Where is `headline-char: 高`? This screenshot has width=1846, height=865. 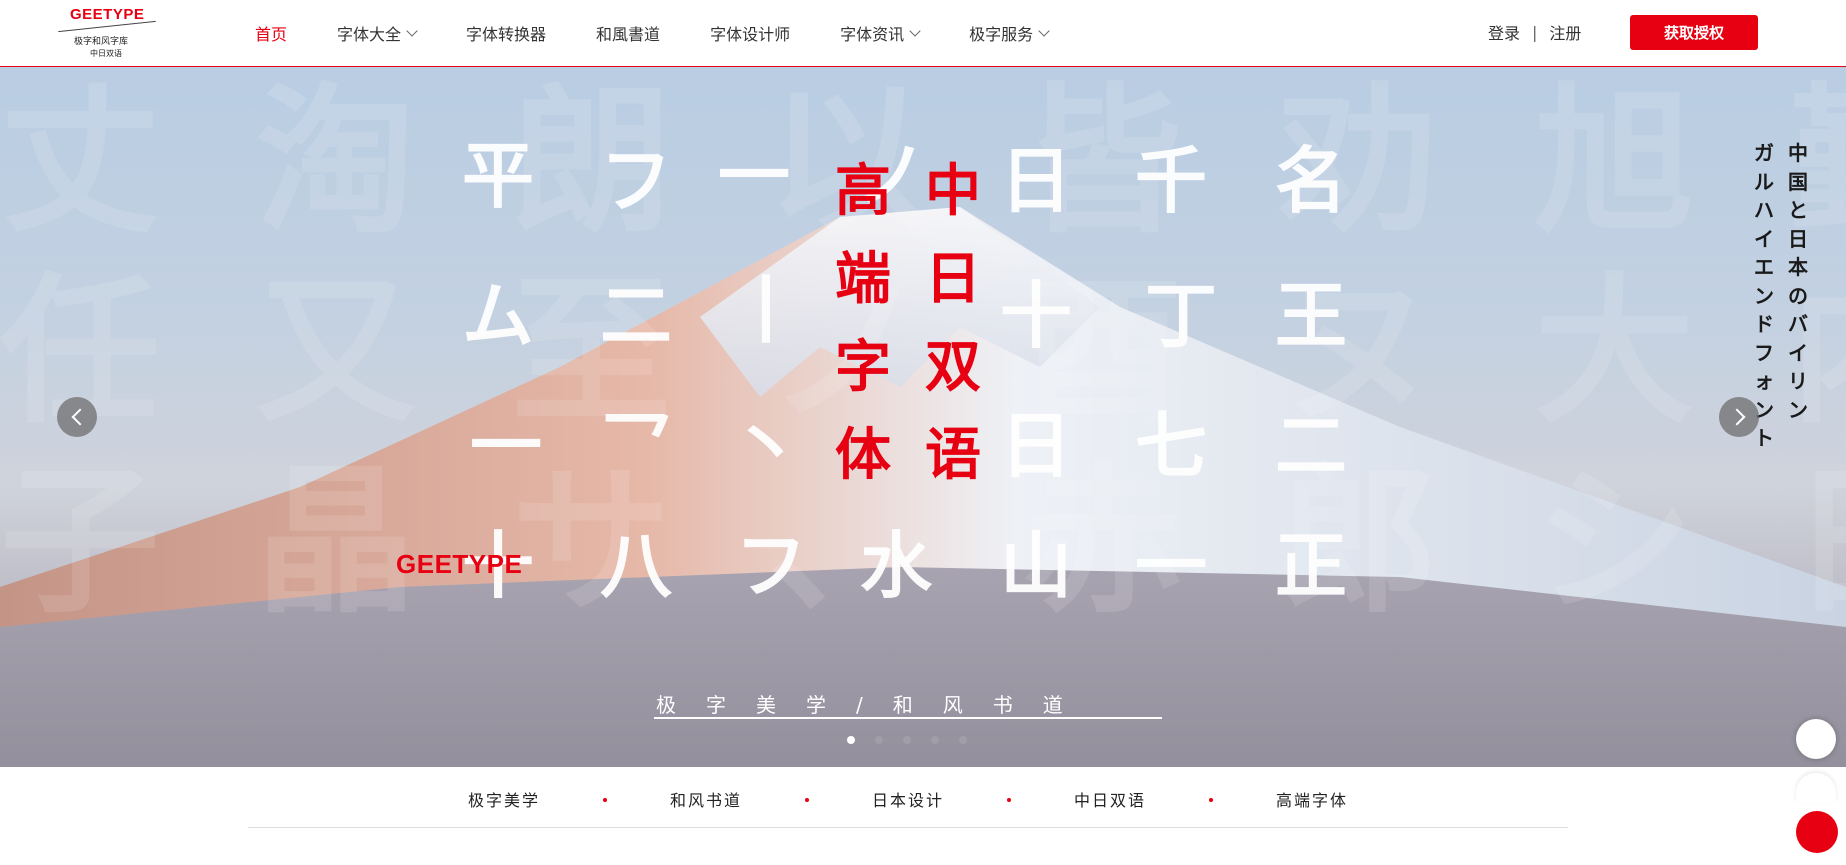
headline-char: 高 is located at coordinates (863, 191).